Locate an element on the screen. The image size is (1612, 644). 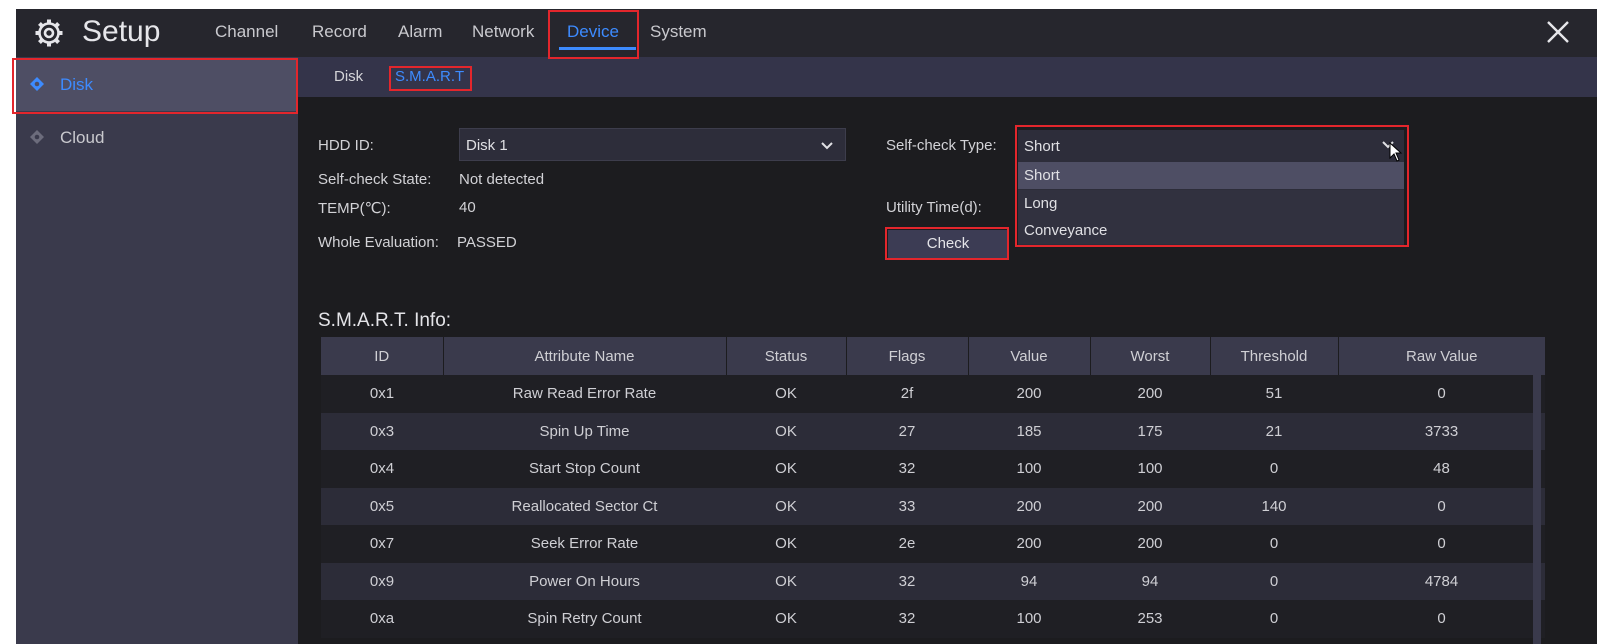
check-button: Check is located at coordinates (948, 244).